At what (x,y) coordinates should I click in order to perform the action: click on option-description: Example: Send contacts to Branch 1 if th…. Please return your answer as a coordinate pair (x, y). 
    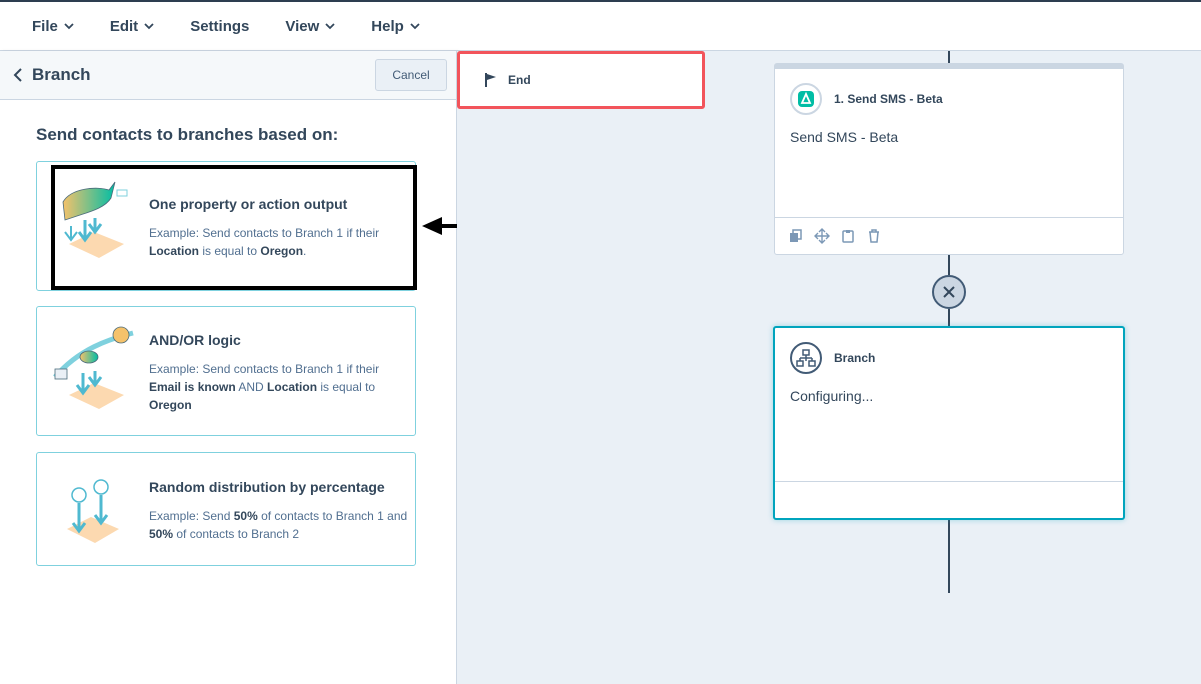
    Looking at the image, I should click on (264, 387).